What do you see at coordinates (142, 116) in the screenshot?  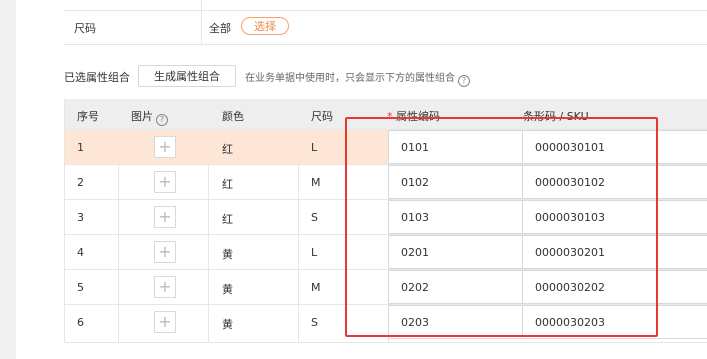 I see `header-image-label: 图片` at bounding box center [142, 116].